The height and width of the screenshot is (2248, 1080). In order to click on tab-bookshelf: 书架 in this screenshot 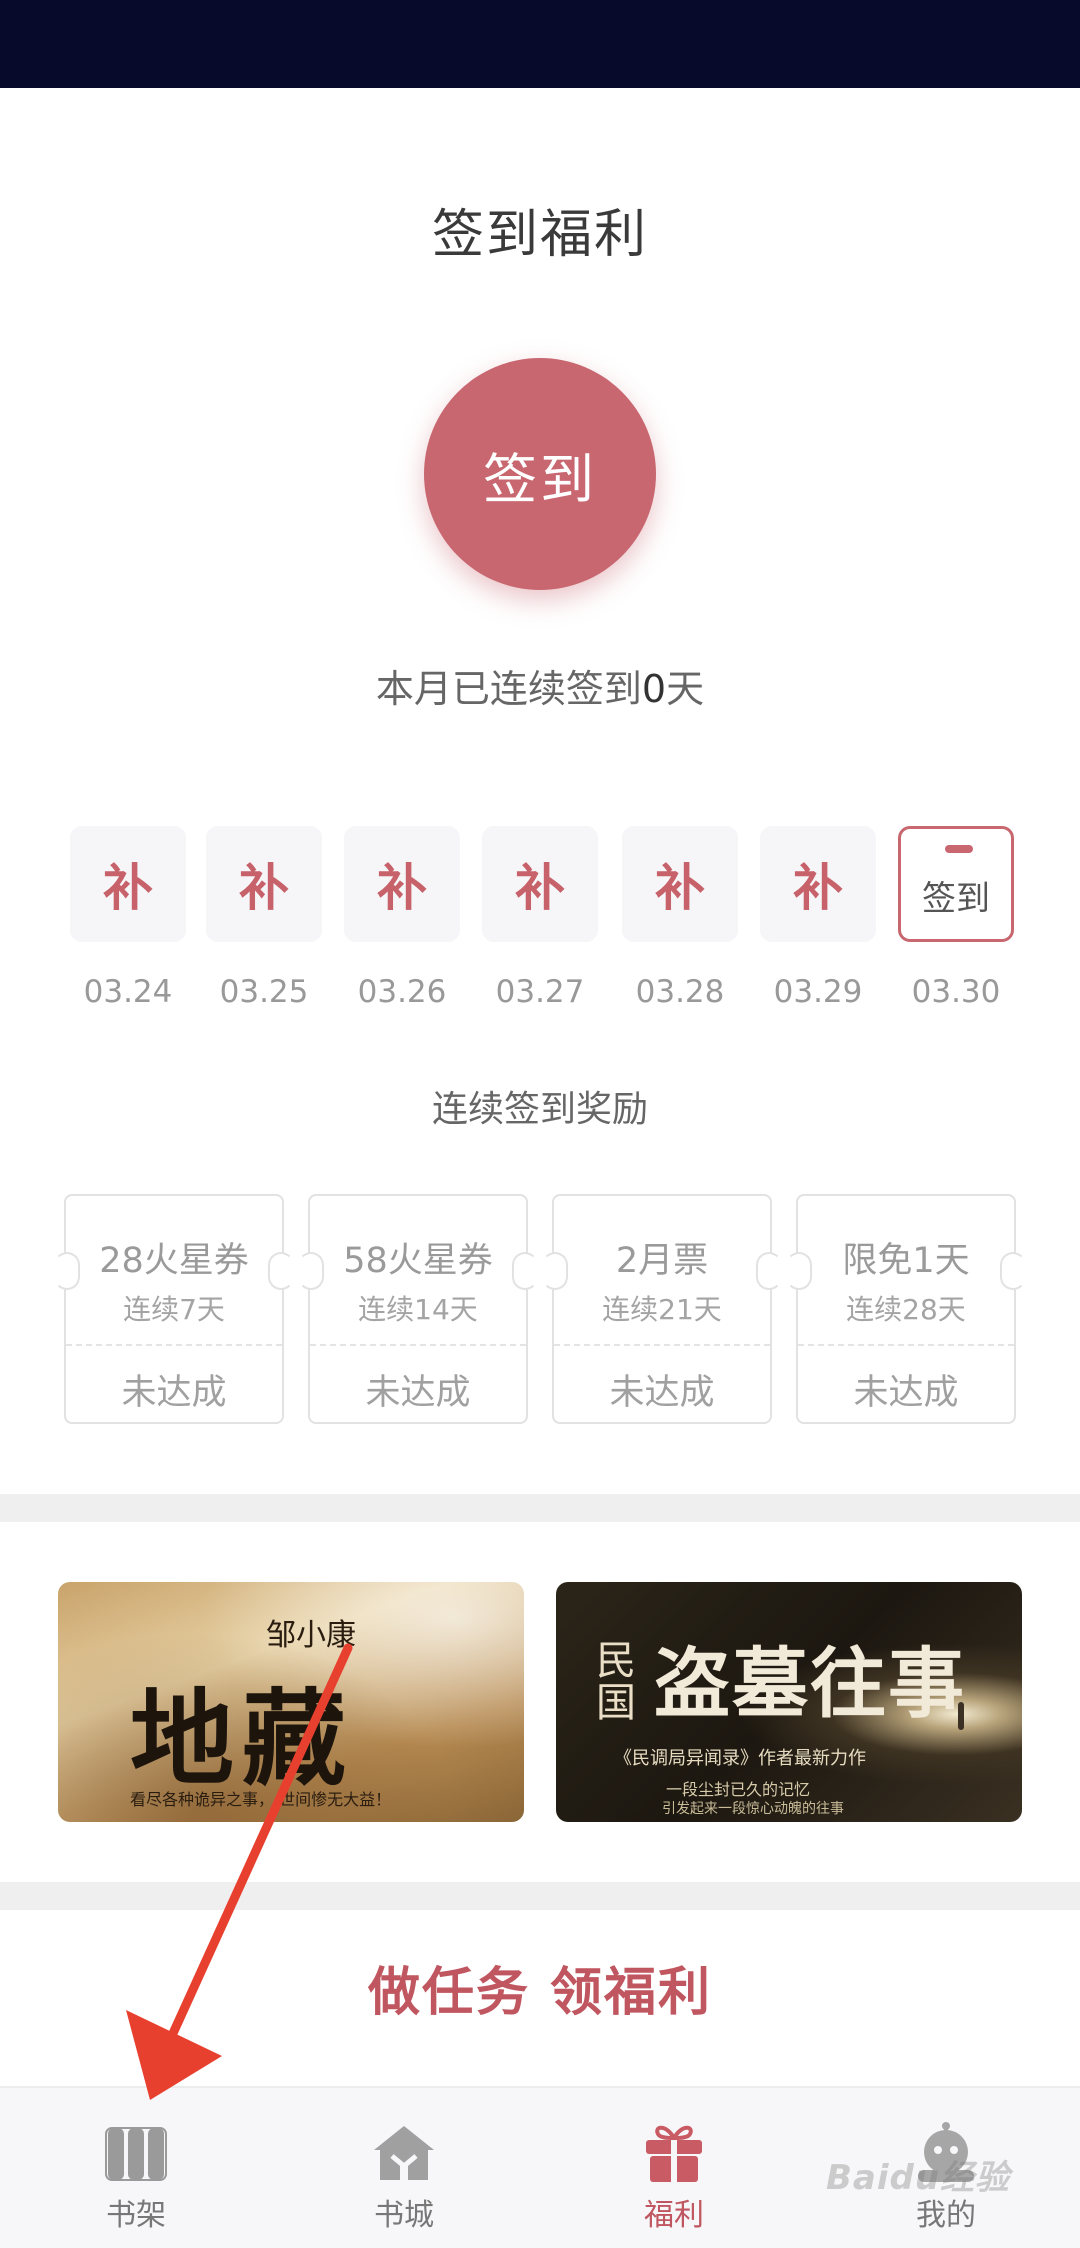, I will do `click(136, 2168)`.